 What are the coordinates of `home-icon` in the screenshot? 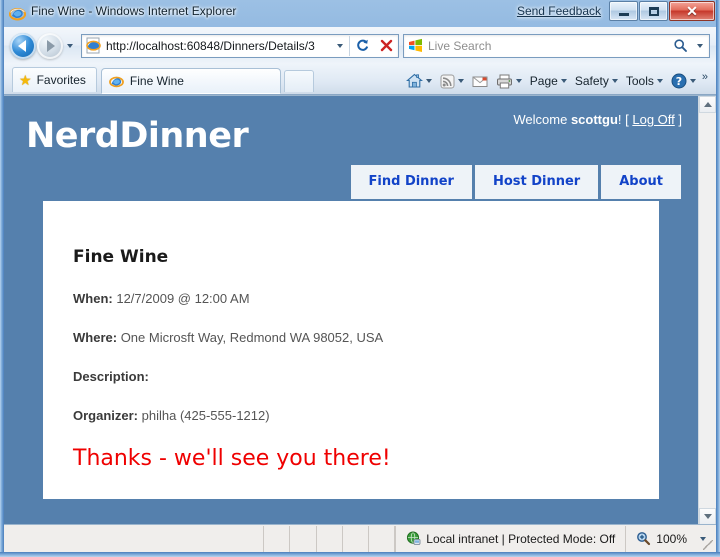 It's located at (414, 81).